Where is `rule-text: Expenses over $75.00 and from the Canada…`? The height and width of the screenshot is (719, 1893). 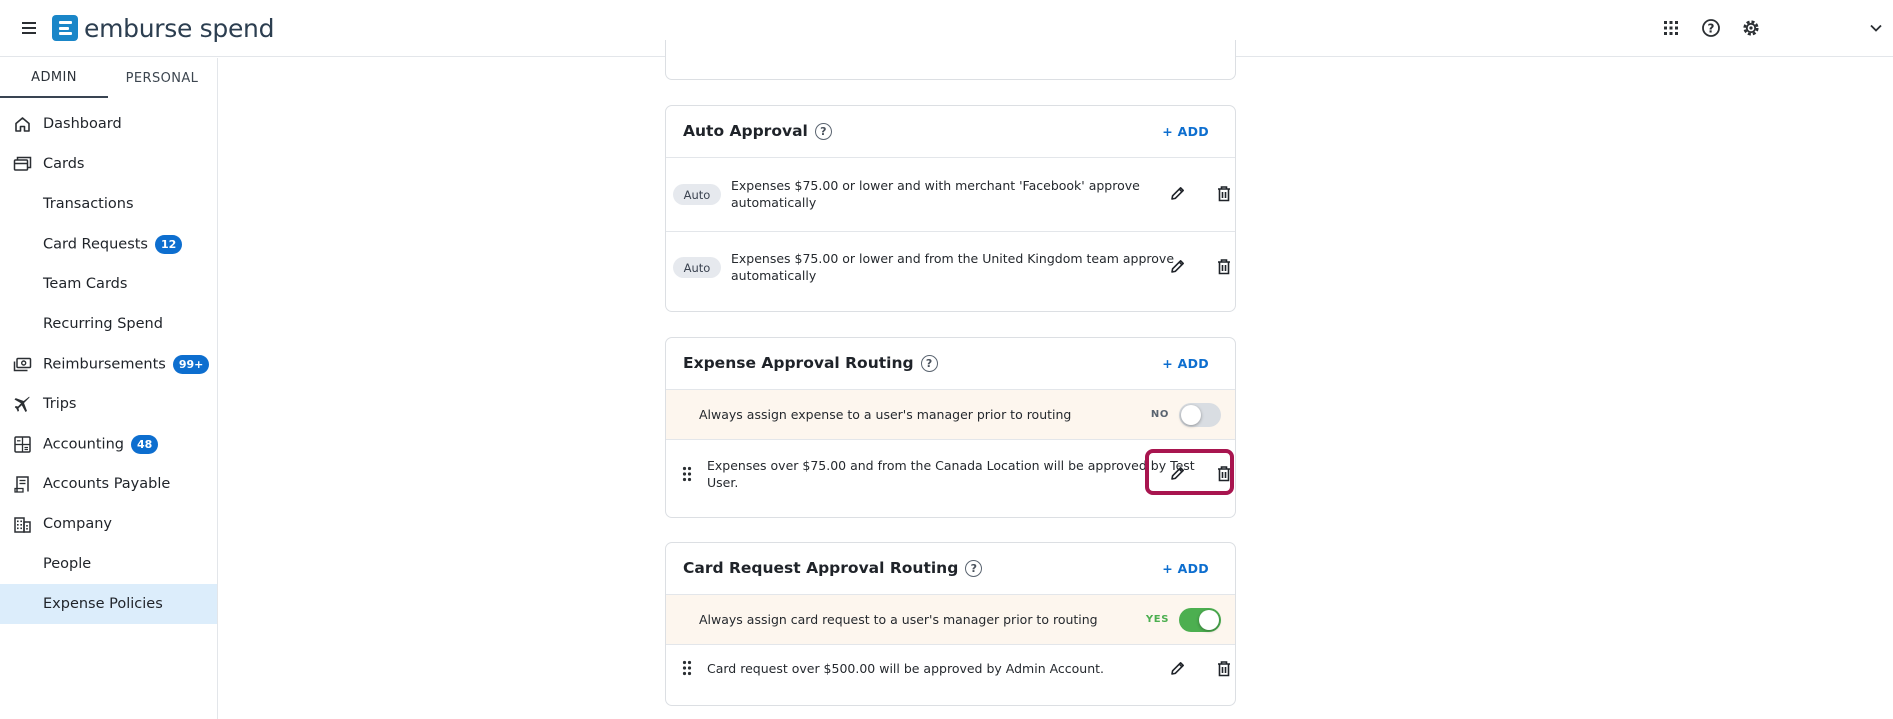 rule-text: Expenses over $75.00 and from the Canada… is located at coordinates (951, 474).